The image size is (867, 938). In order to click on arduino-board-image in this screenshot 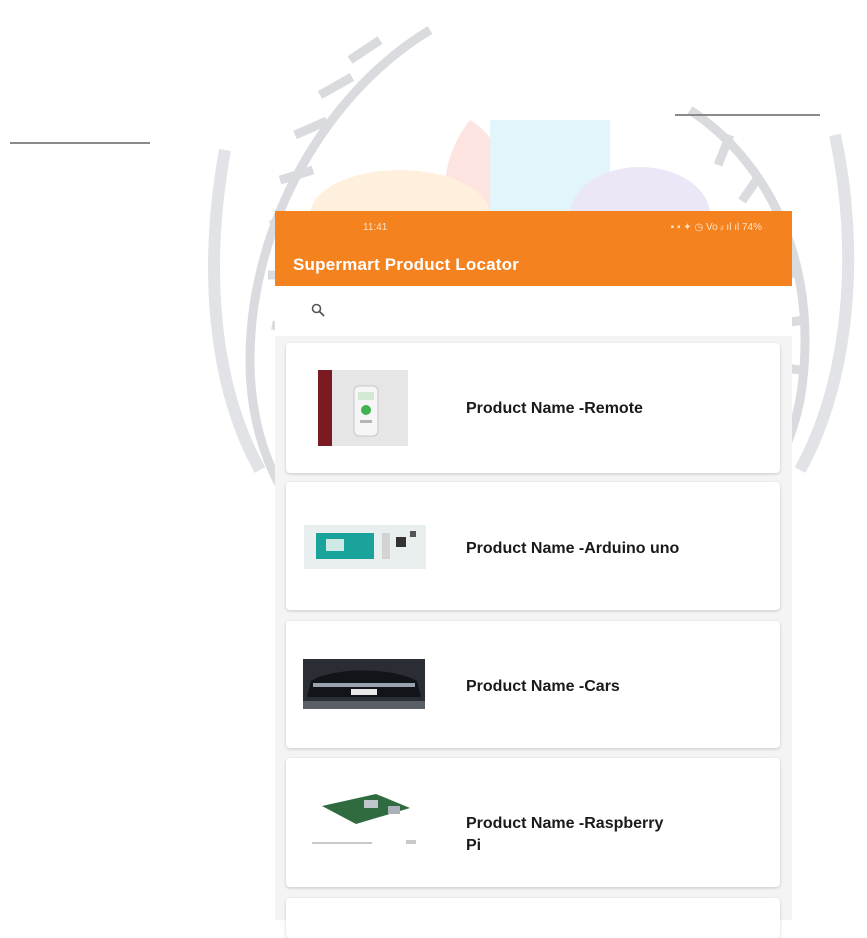, I will do `click(365, 547)`.